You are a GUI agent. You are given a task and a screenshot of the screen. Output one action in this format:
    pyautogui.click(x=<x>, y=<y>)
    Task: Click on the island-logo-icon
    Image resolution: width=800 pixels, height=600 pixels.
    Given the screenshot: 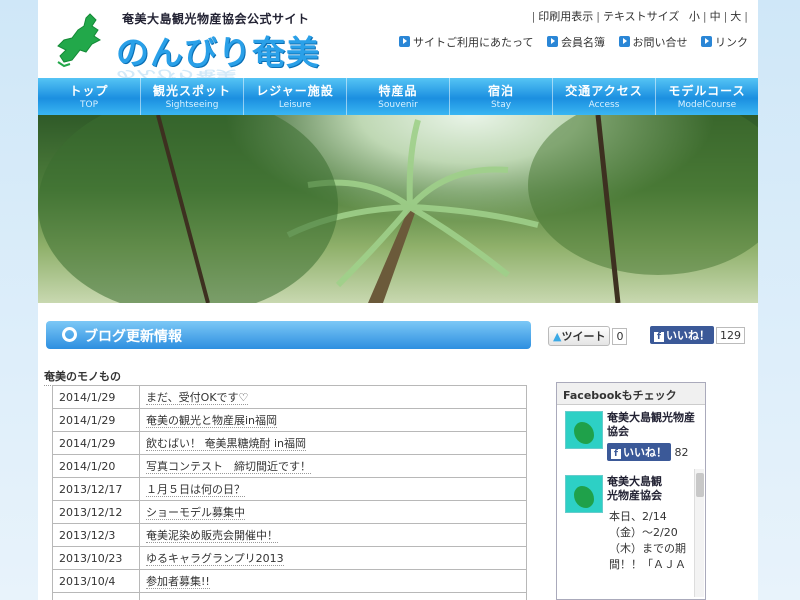 What is the action you would take?
    pyautogui.click(x=79, y=40)
    